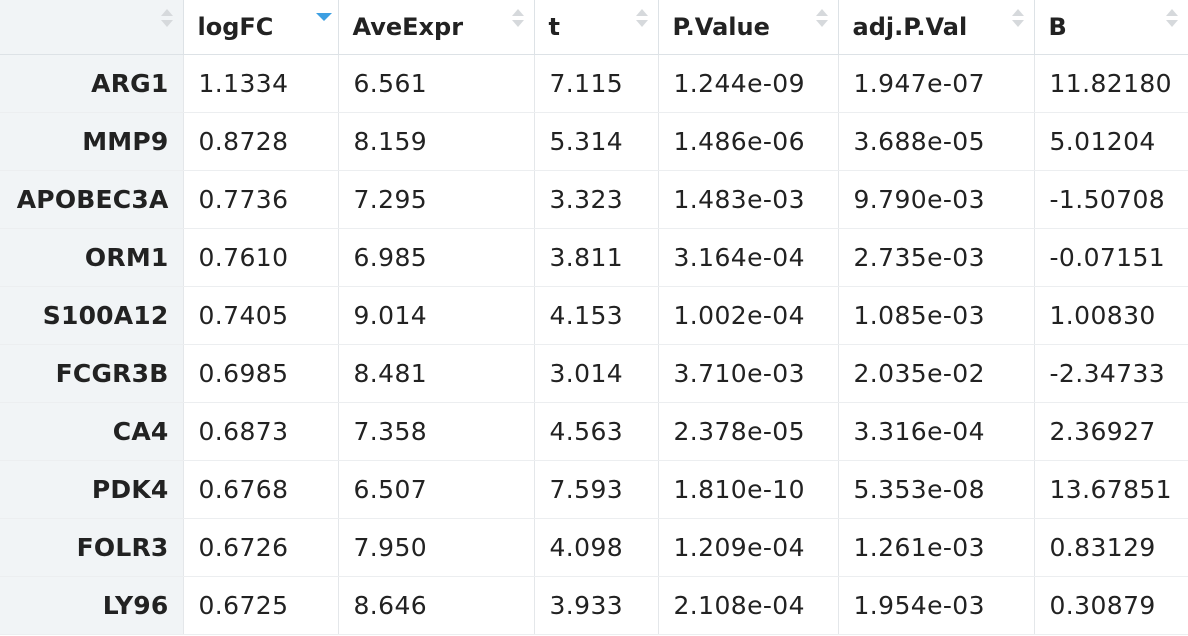  Describe the element at coordinates (261, 605) in the screenshot. I see `table-cell: 0.6725` at that location.